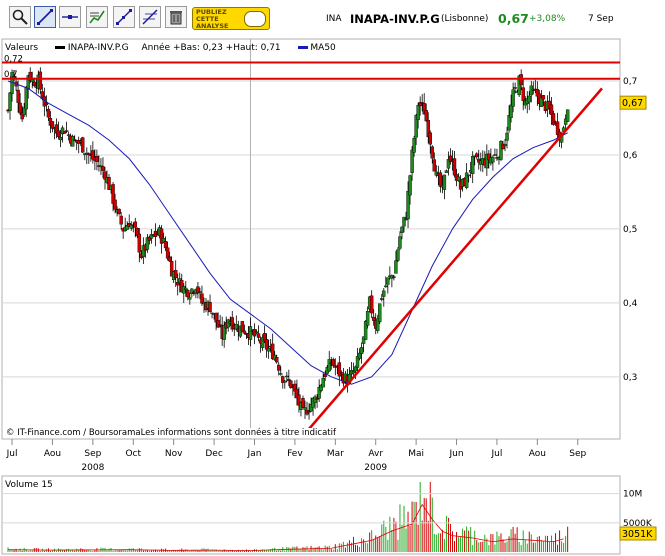  What do you see at coordinates (176, 17) in the screenshot?
I see `delete-button` at bounding box center [176, 17].